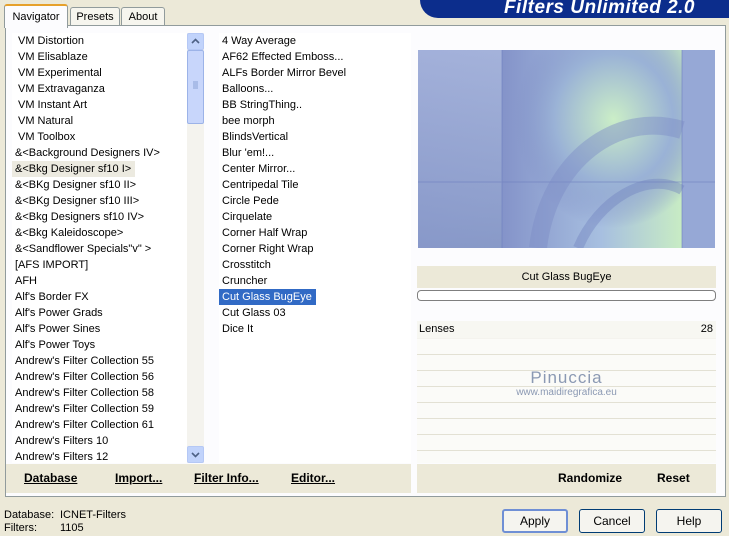  Describe the element at coordinates (99, 57) in the screenshot. I see `category-item: VM Elisablaze` at that location.